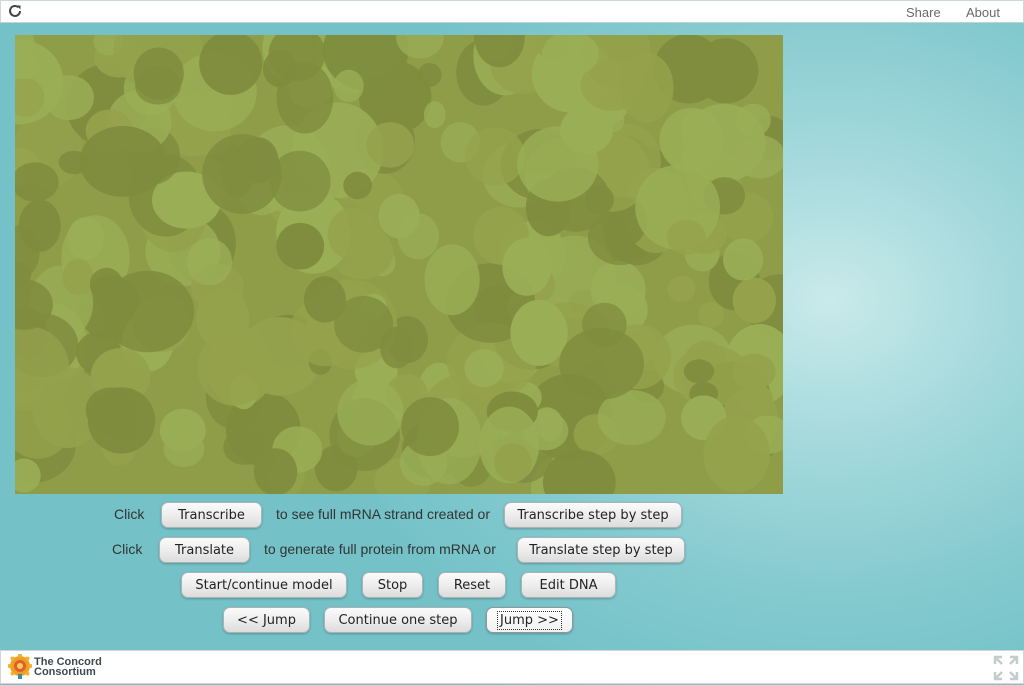 Image resolution: width=1024 pixels, height=685 pixels. Describe the element at coordinates (264, 585) in the screenshot. I see `start-continue-button: Start/continue model` at that location.